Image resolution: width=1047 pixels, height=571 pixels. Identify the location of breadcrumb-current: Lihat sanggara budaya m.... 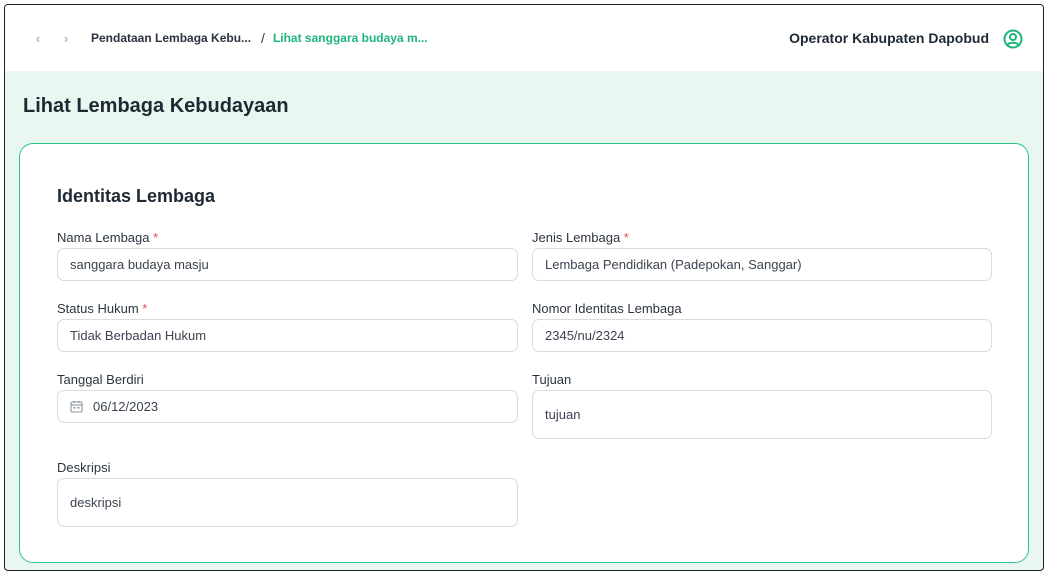
(350, 38).